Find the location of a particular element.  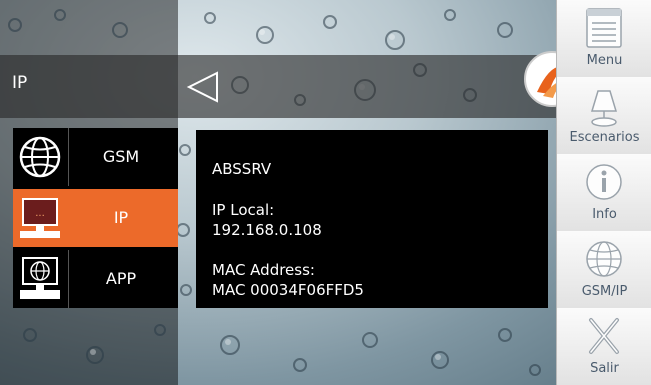

escenarios-button: Escenarios is located at coordinates (604, 116).